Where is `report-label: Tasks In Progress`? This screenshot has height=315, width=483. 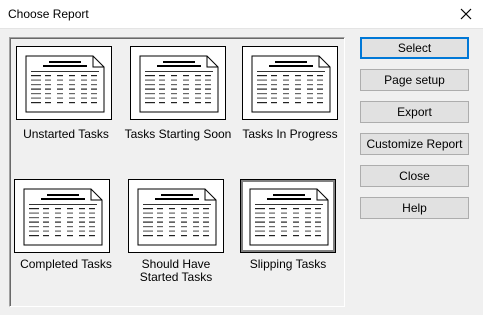 report-label: Tasks In Progress is located at coordinates (290, 134).